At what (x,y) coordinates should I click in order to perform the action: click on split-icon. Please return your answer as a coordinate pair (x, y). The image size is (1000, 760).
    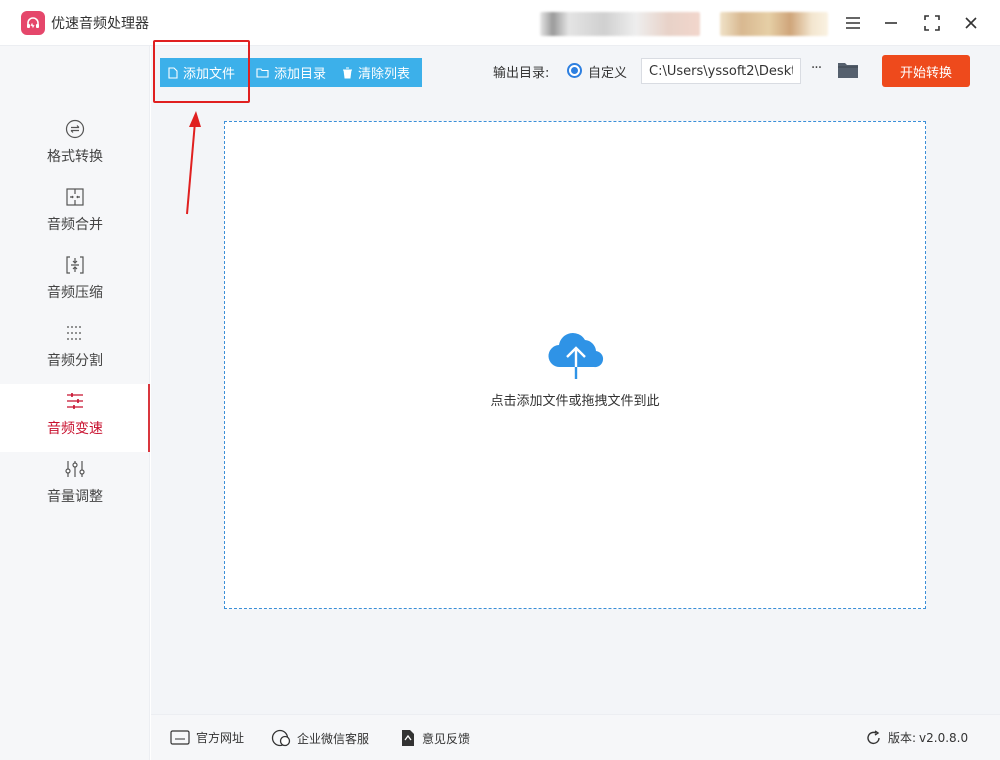
    Looking at the image, I should click on (75, 333).